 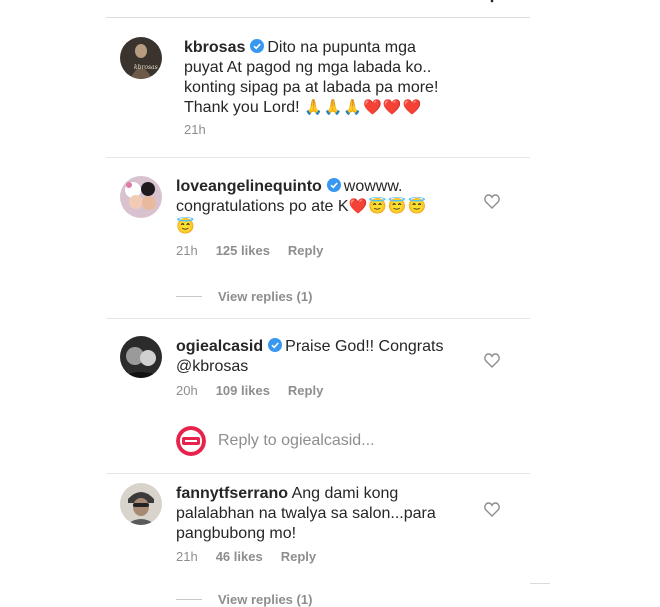 I want to click on caption-line-4: Thank you Lord!, so click(x=242, y=107).